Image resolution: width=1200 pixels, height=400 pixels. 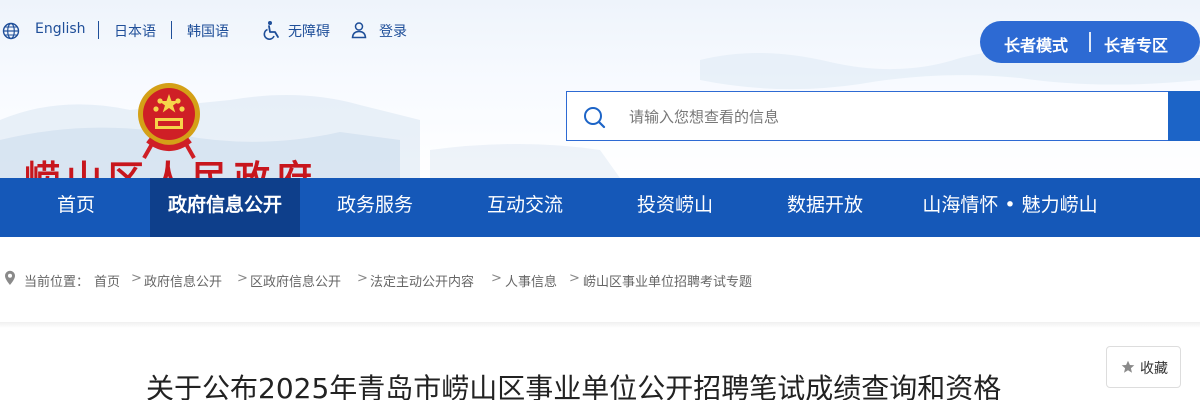 What do you see at coordinates (574, 386) in the screenshot?
I see `article-title: 关于公布2025年青岛市崂山区事业单位公开招聘笔试成绩查询和资格` at bounding box center [574, 386].